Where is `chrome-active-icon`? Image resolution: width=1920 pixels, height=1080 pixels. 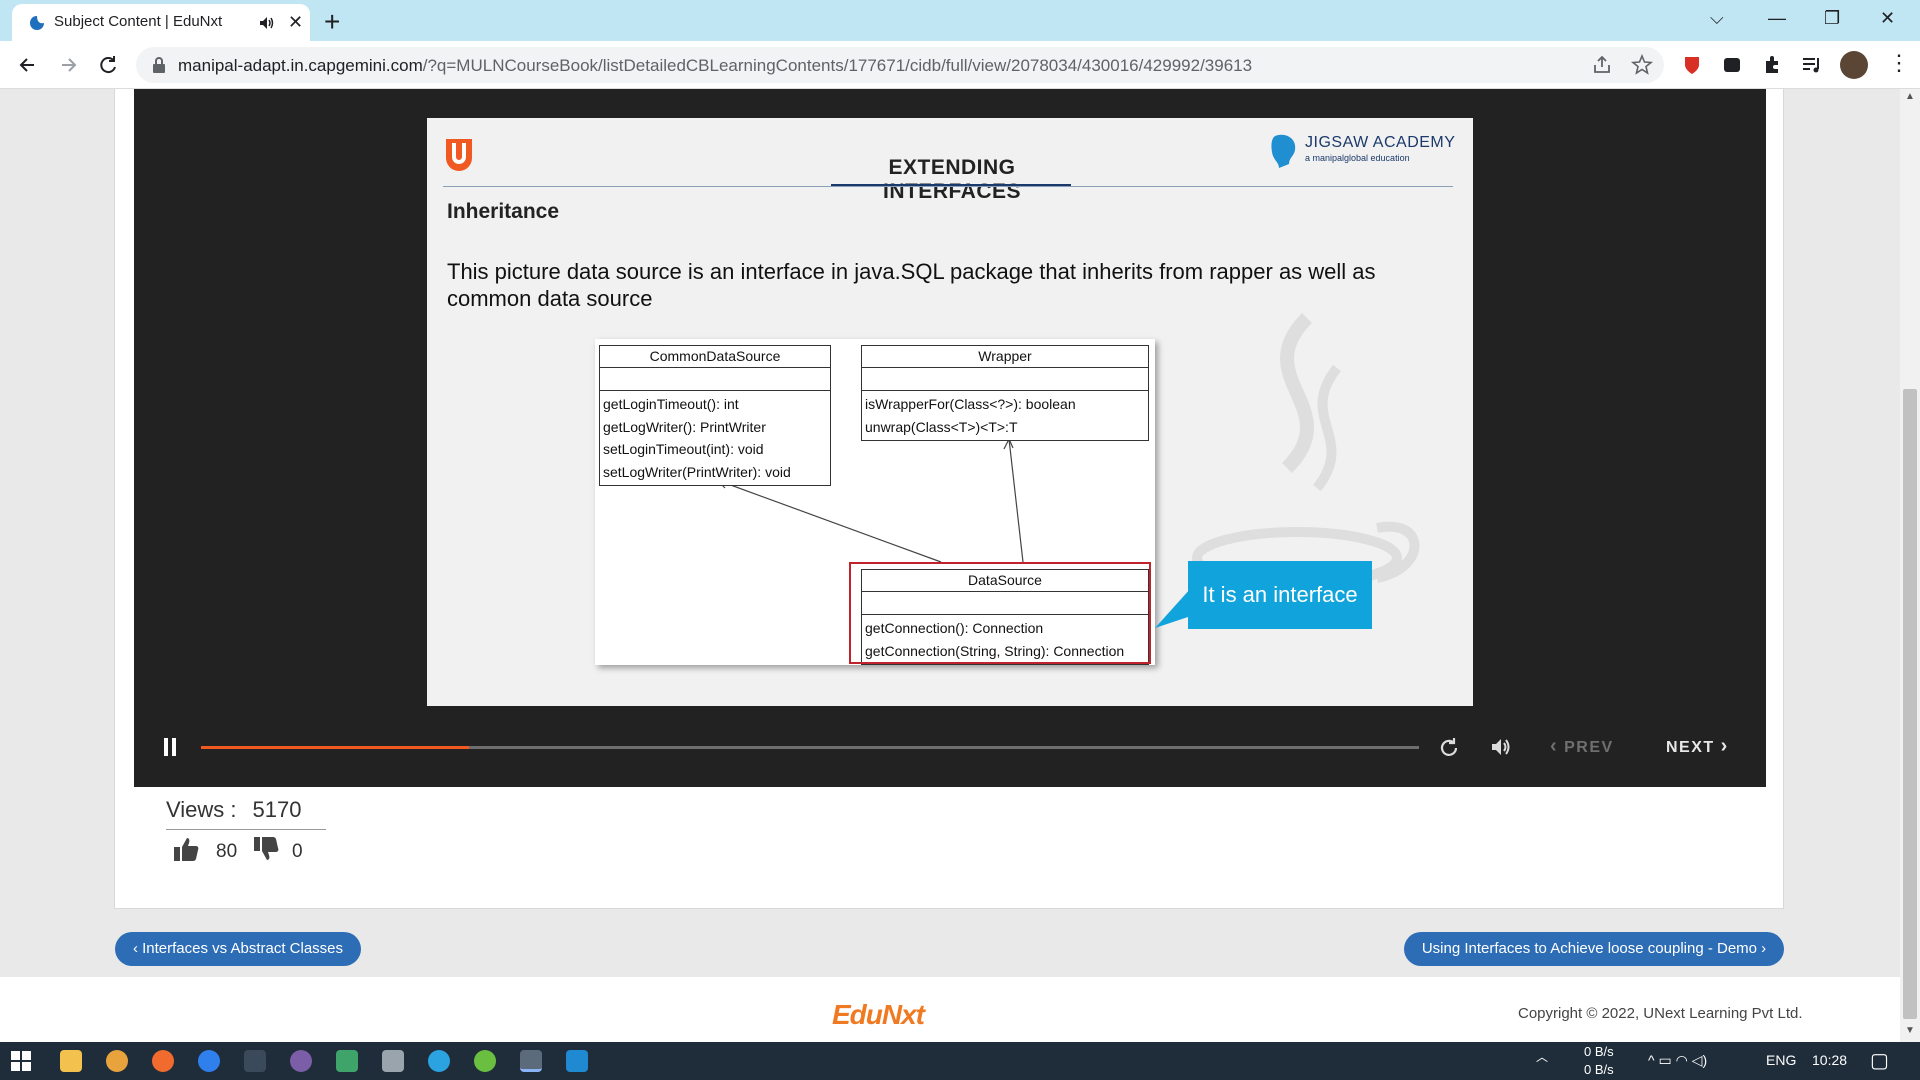
chrome-active-icon is located at coordinates (531, 1061).